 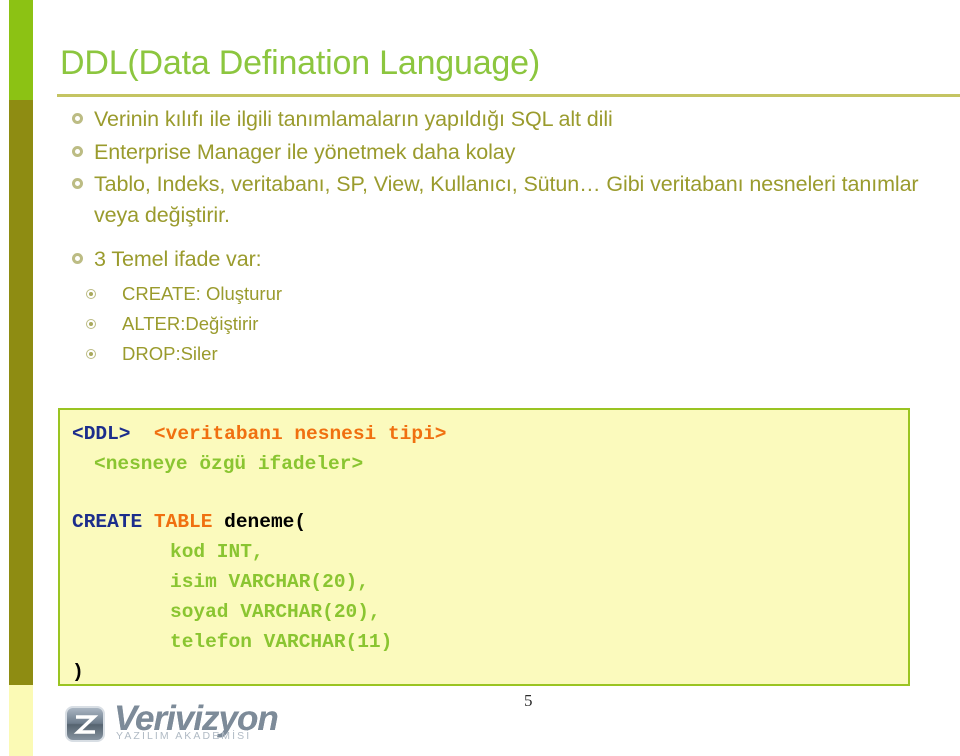 What do you see at coordinates (21, 720) in the screenshot?
I see `sidebar-strip-pale` at bounding box center [21, 720].